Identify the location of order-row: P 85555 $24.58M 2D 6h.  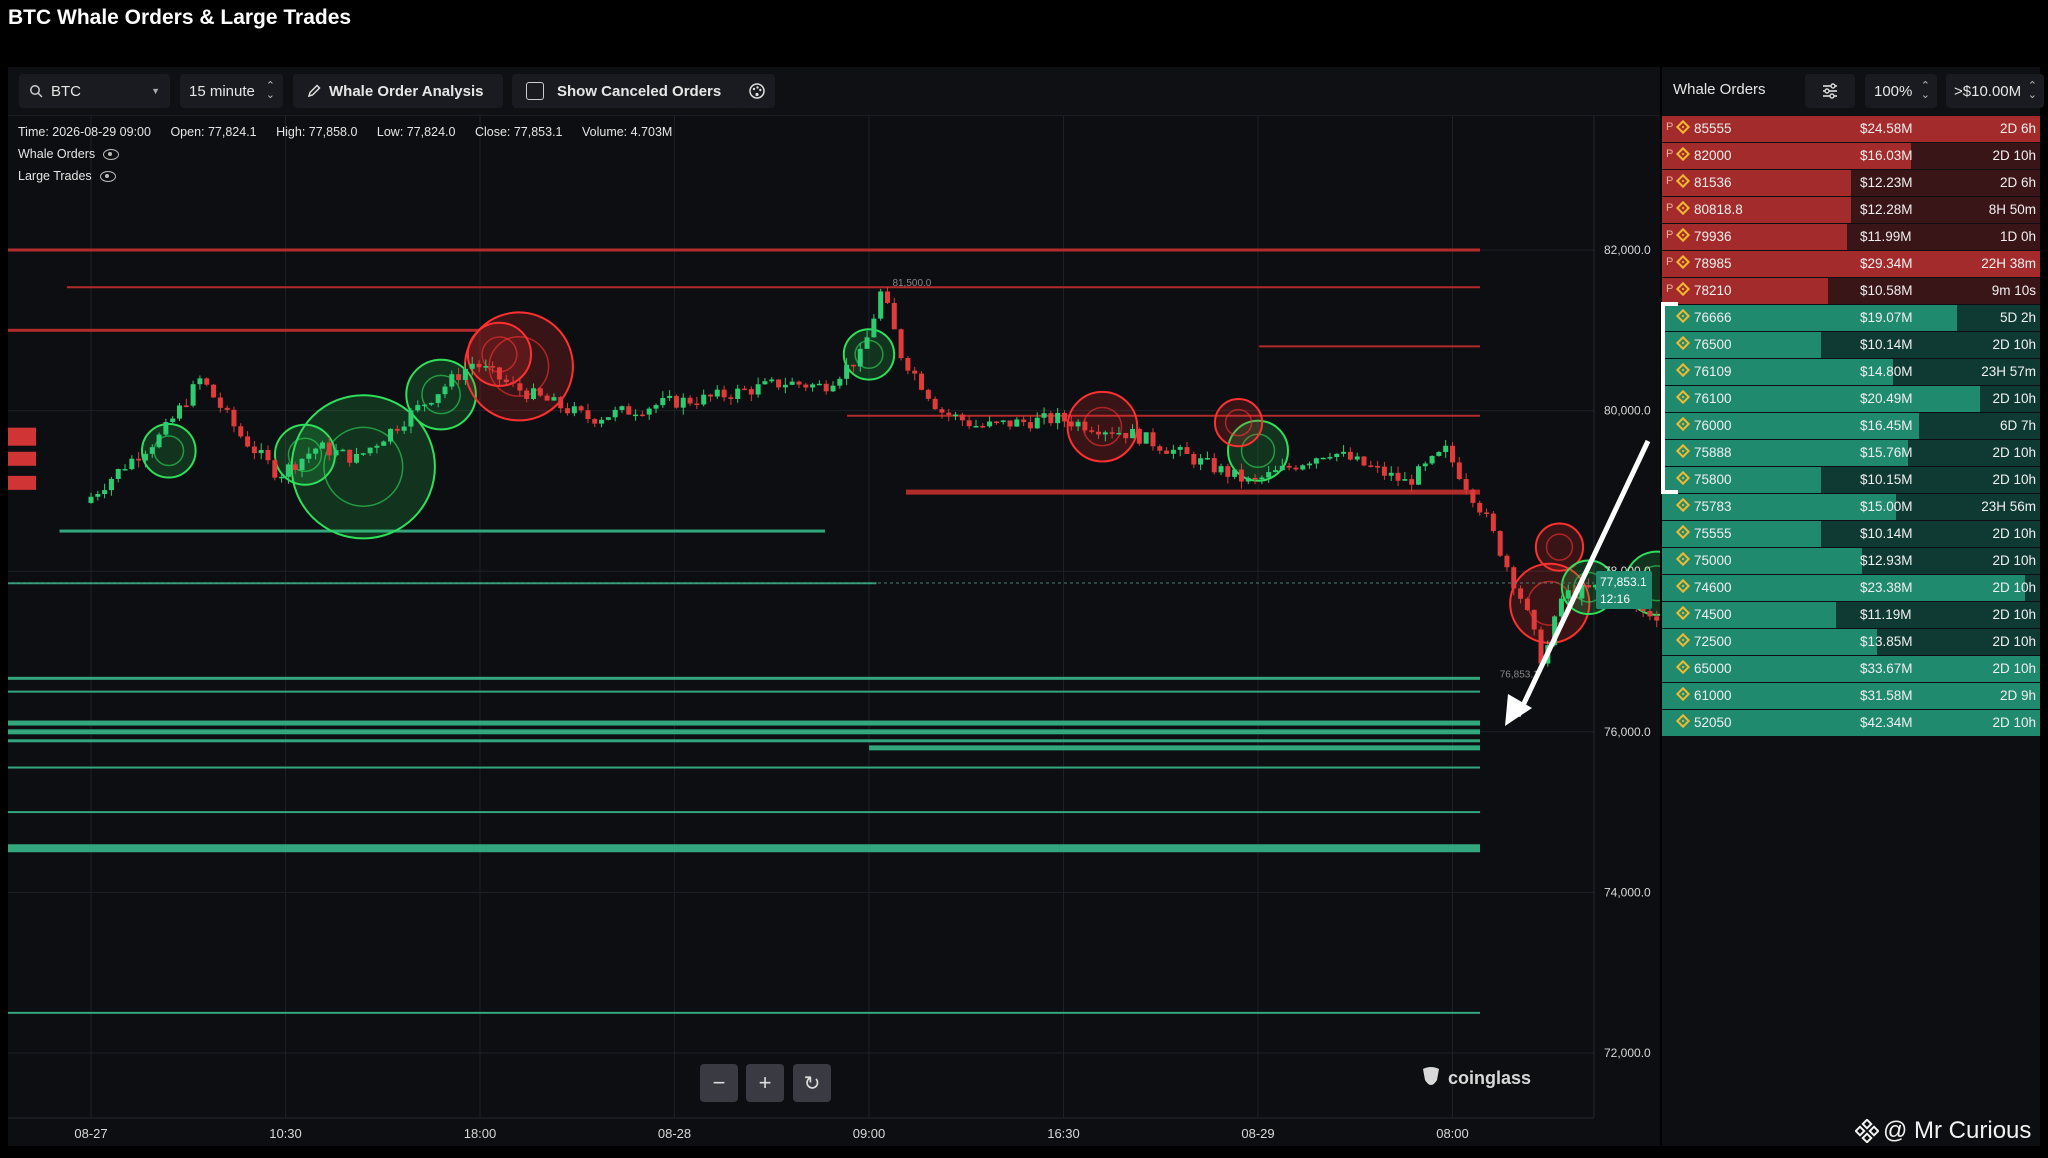
(1851, 129).